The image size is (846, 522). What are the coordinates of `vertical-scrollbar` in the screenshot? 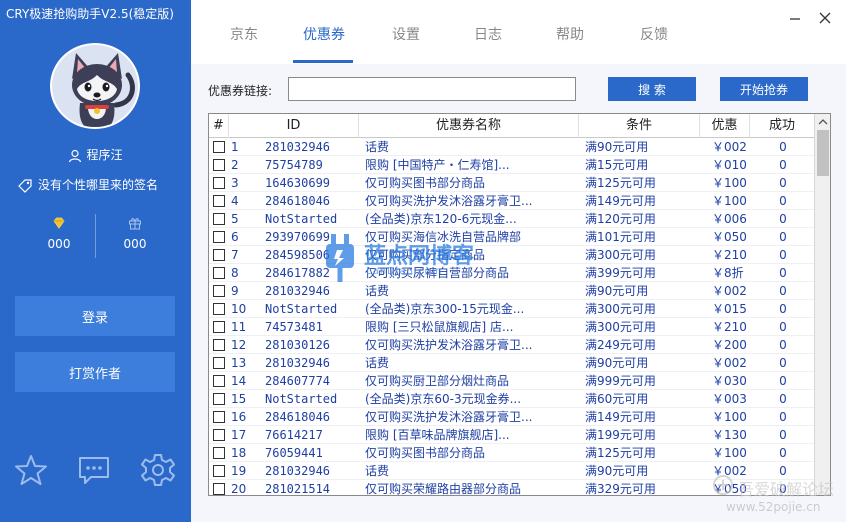 It's located at (822, 304).